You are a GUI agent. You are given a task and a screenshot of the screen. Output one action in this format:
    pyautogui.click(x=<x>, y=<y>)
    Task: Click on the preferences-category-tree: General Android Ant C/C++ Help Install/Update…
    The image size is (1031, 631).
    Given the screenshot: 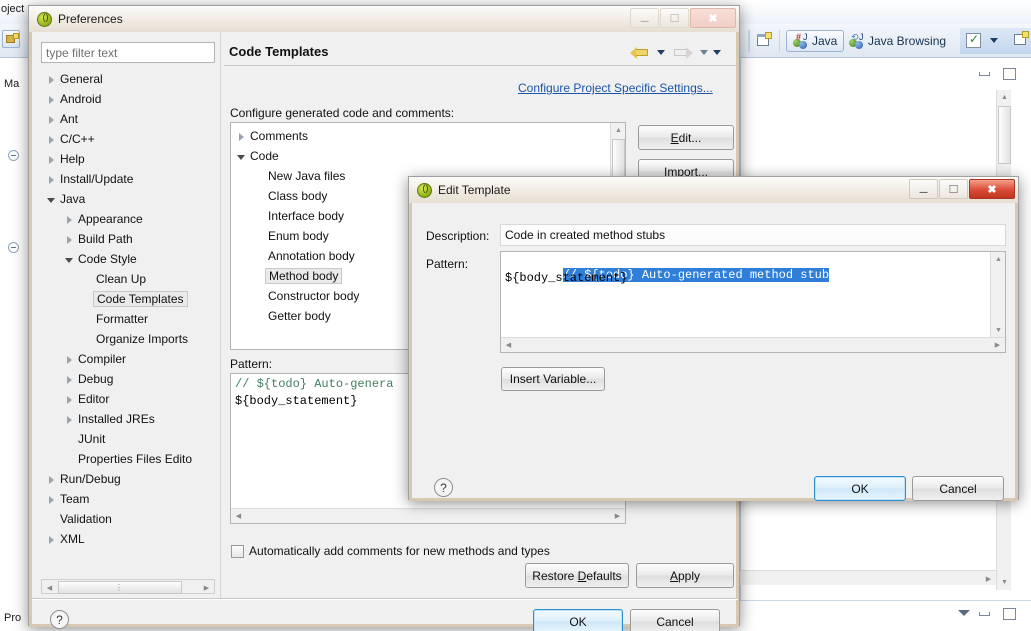 What is the action you would take?
    pyautogui.click(x=128, y=323)
    